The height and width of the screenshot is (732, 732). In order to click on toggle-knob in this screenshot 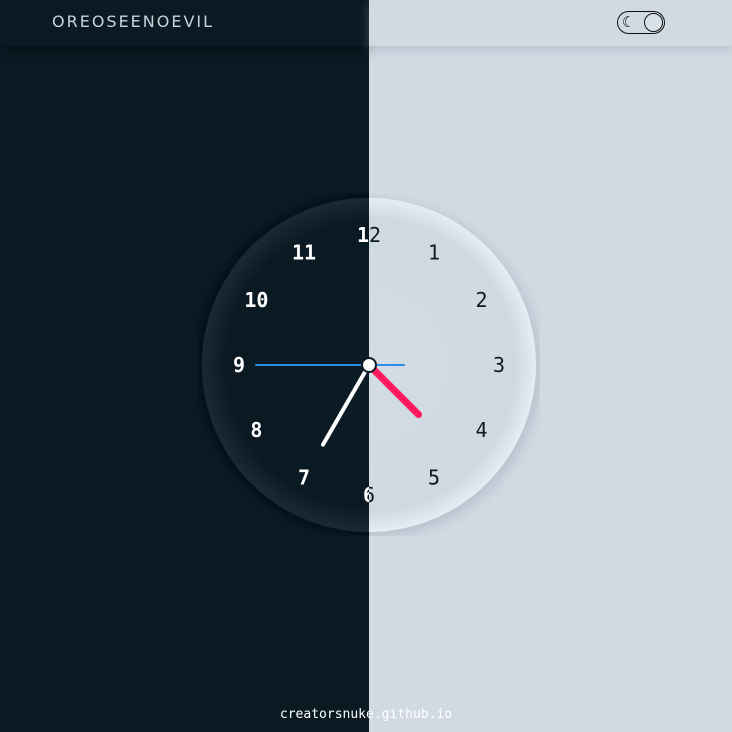, I will do `click(653, 22)`.